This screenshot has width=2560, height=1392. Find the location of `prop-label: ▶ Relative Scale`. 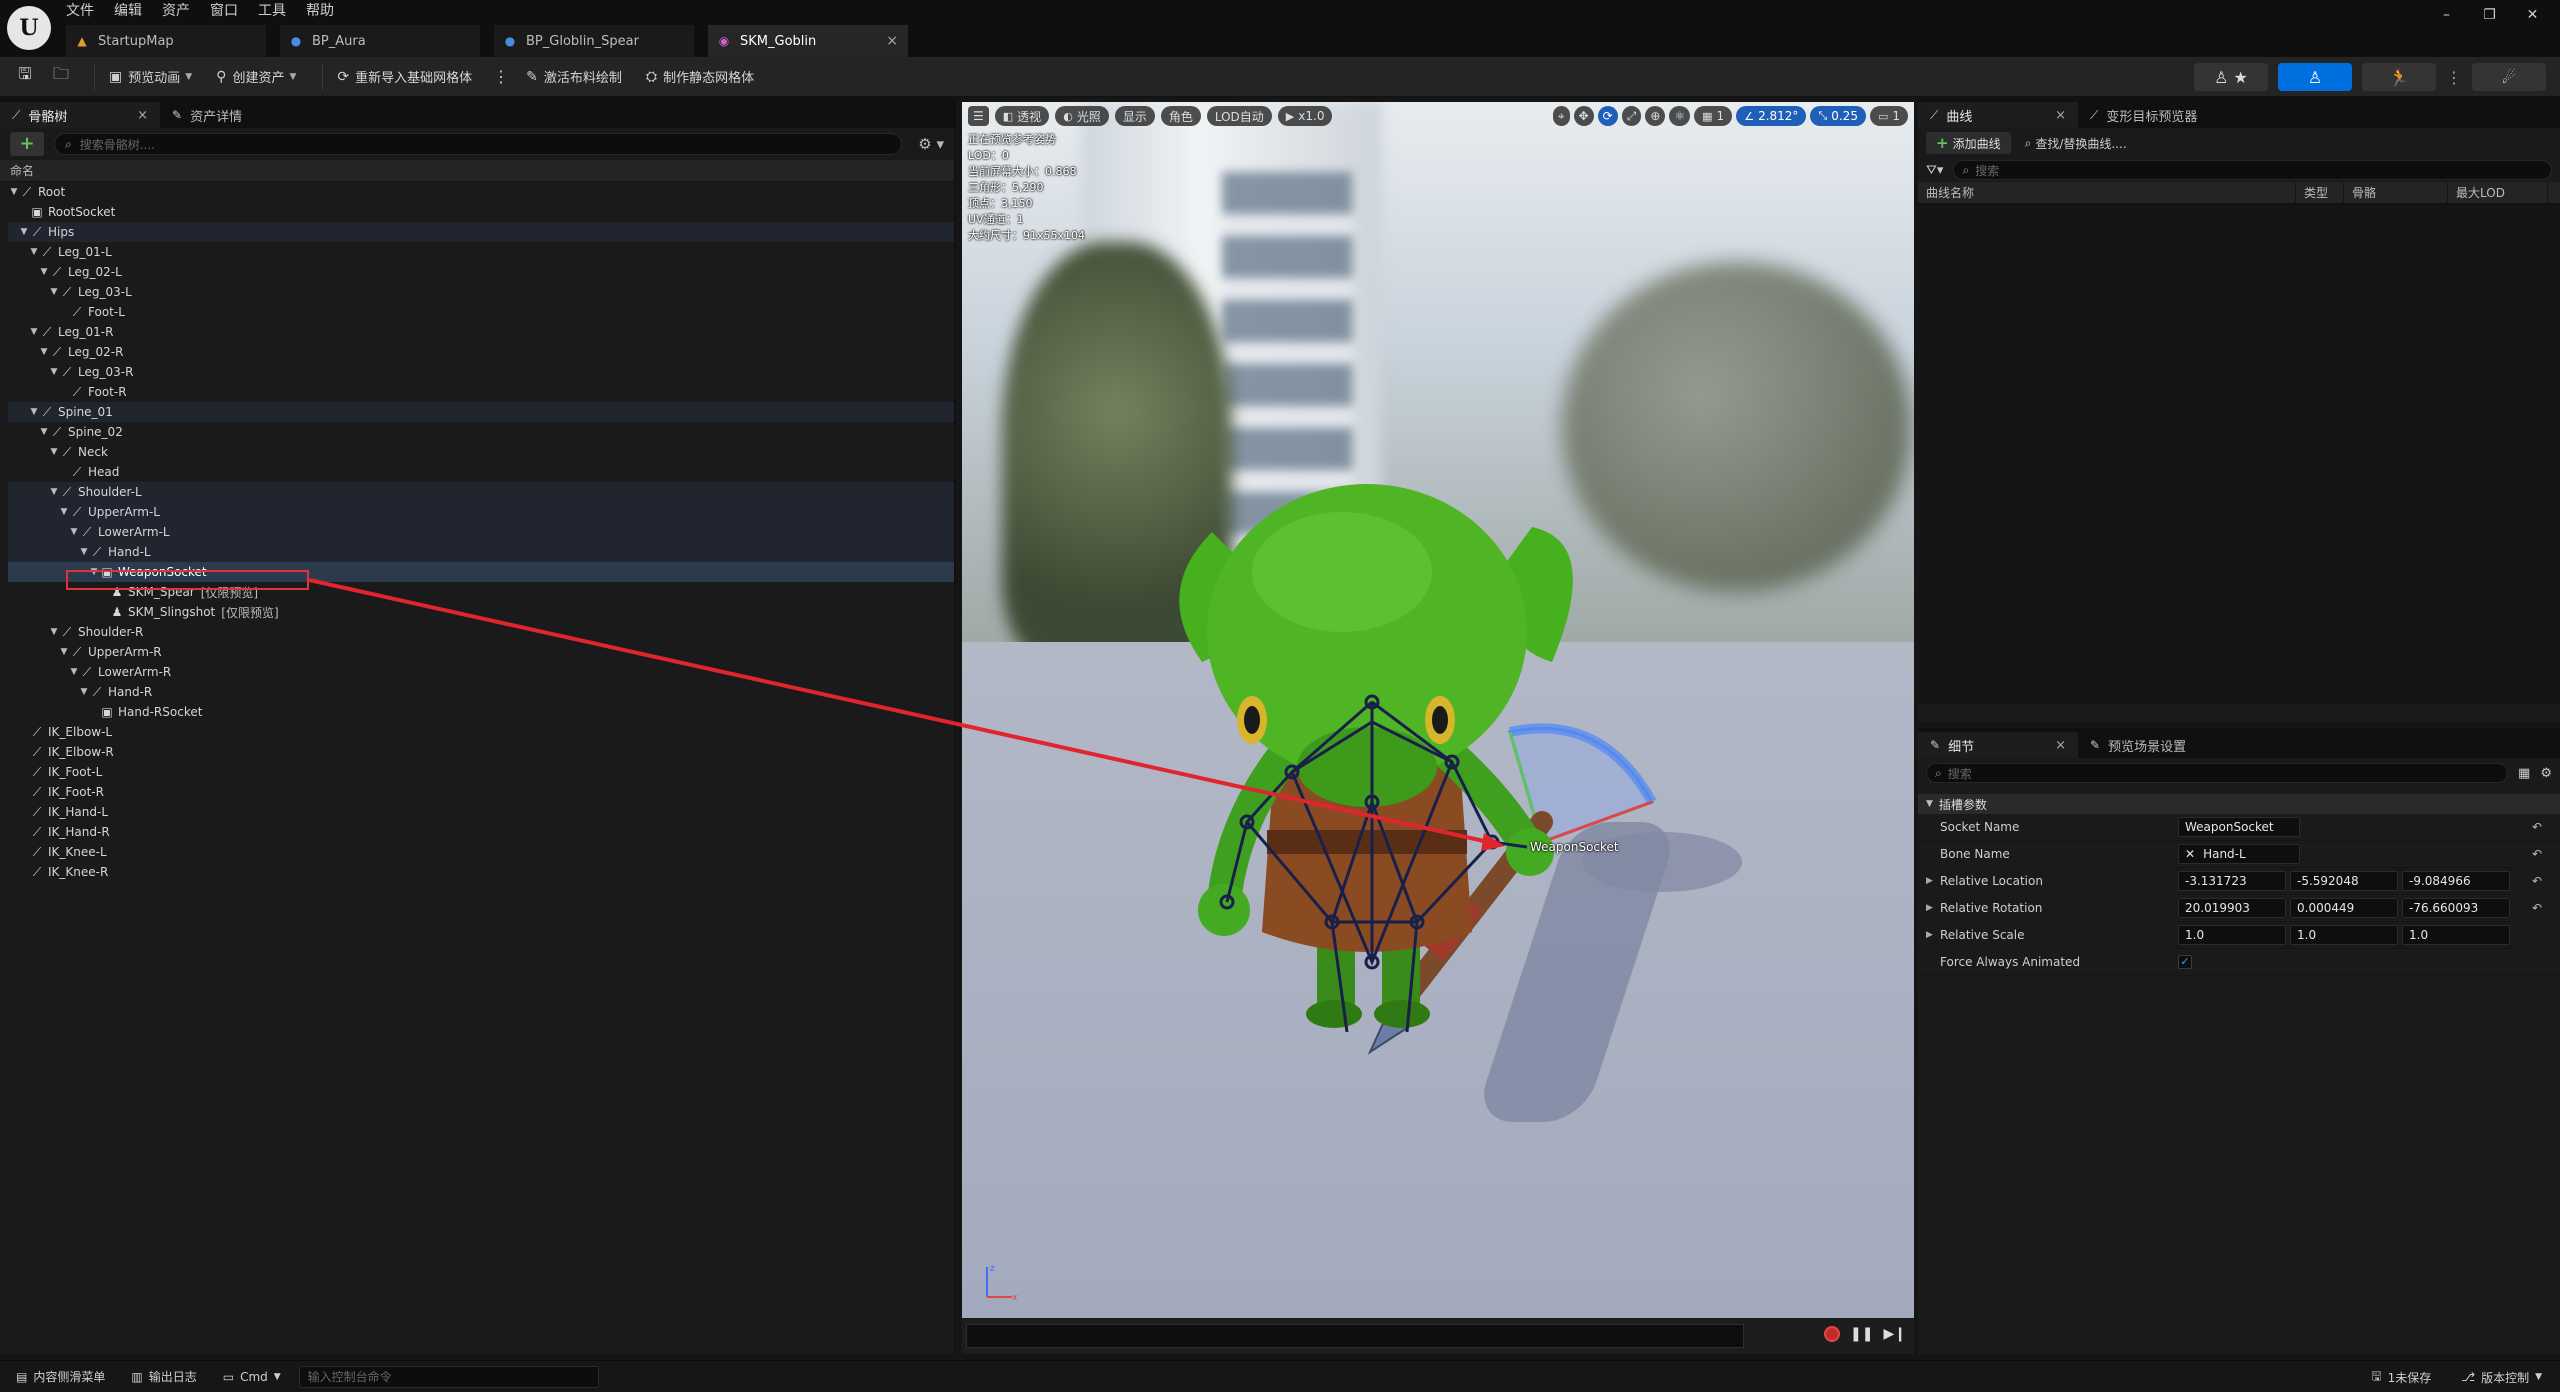

prop-label: ▶ Relative Scale is located at coordinates (2044, 935).